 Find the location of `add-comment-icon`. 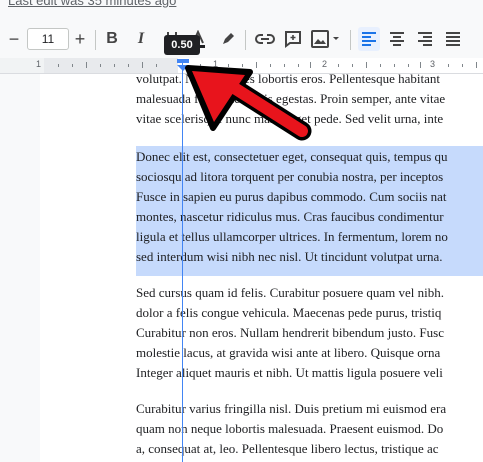

add-comment-icon is located at coordinates (293, 39).